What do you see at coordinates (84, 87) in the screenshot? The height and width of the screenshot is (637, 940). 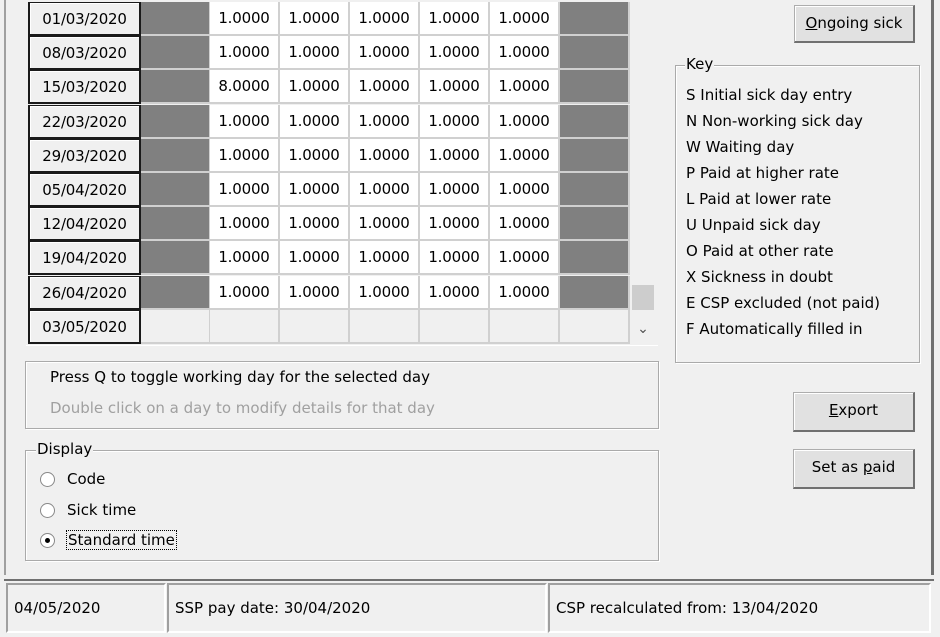 I see `row-date-header: 15/03/2020` at bounding box center [84, 87].